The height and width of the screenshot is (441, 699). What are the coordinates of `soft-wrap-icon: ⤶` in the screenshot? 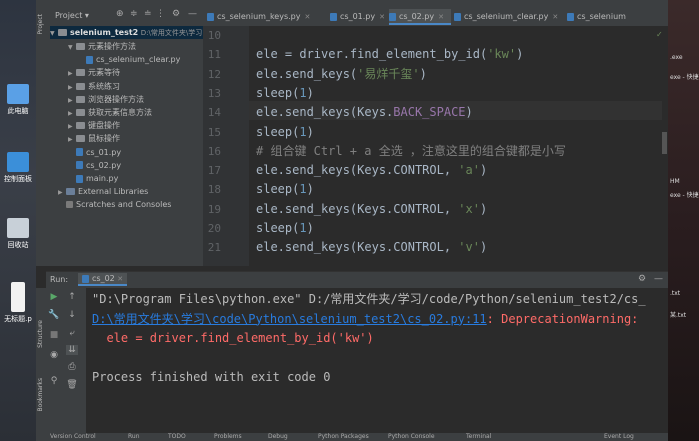 It's located at (72, 333).